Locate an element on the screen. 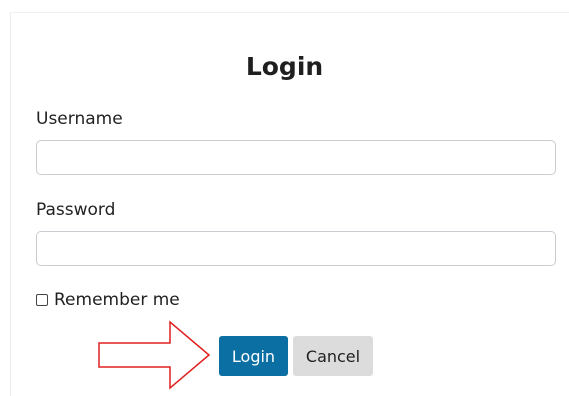 This screenshot has height=396, width=569. right-arrow-outline-icon is located at coordinates (154, 355).